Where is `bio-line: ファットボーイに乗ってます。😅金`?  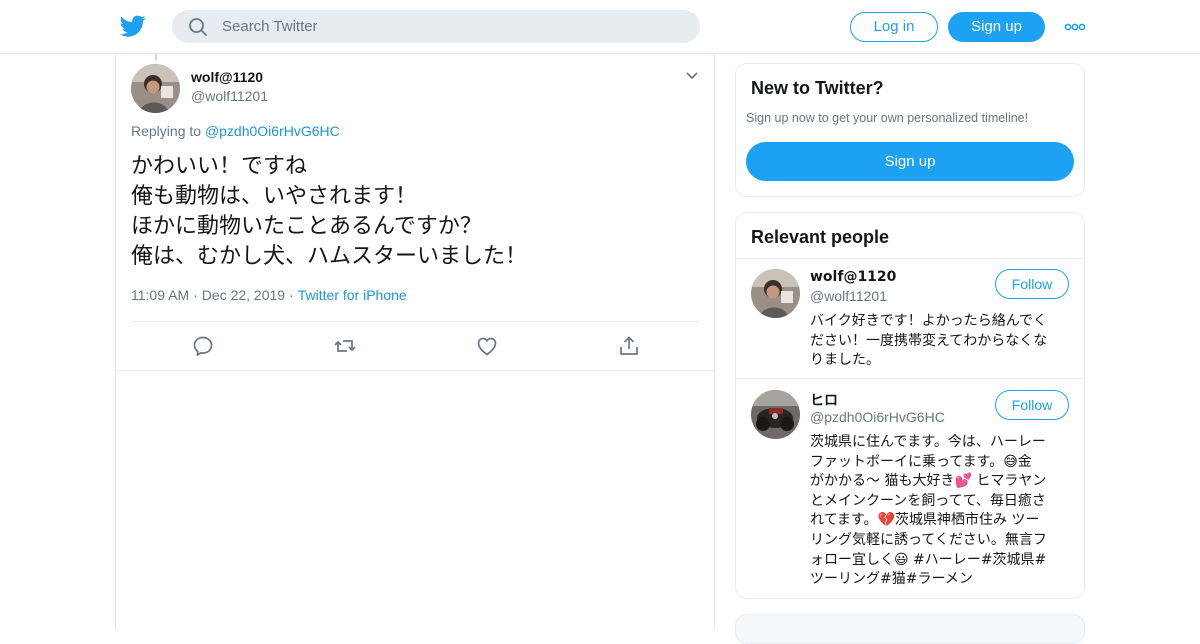 bio-line: ファットボーイに乗ってます。😅金 is located at coordinates (921, 461).